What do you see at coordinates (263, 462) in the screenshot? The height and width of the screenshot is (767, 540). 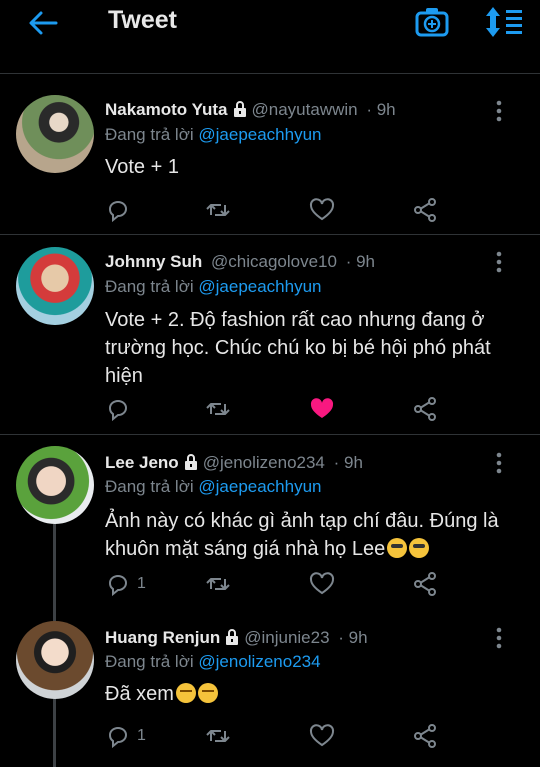 I see `author-handle: @jenolizeno234` at bounding box center [263, 462].